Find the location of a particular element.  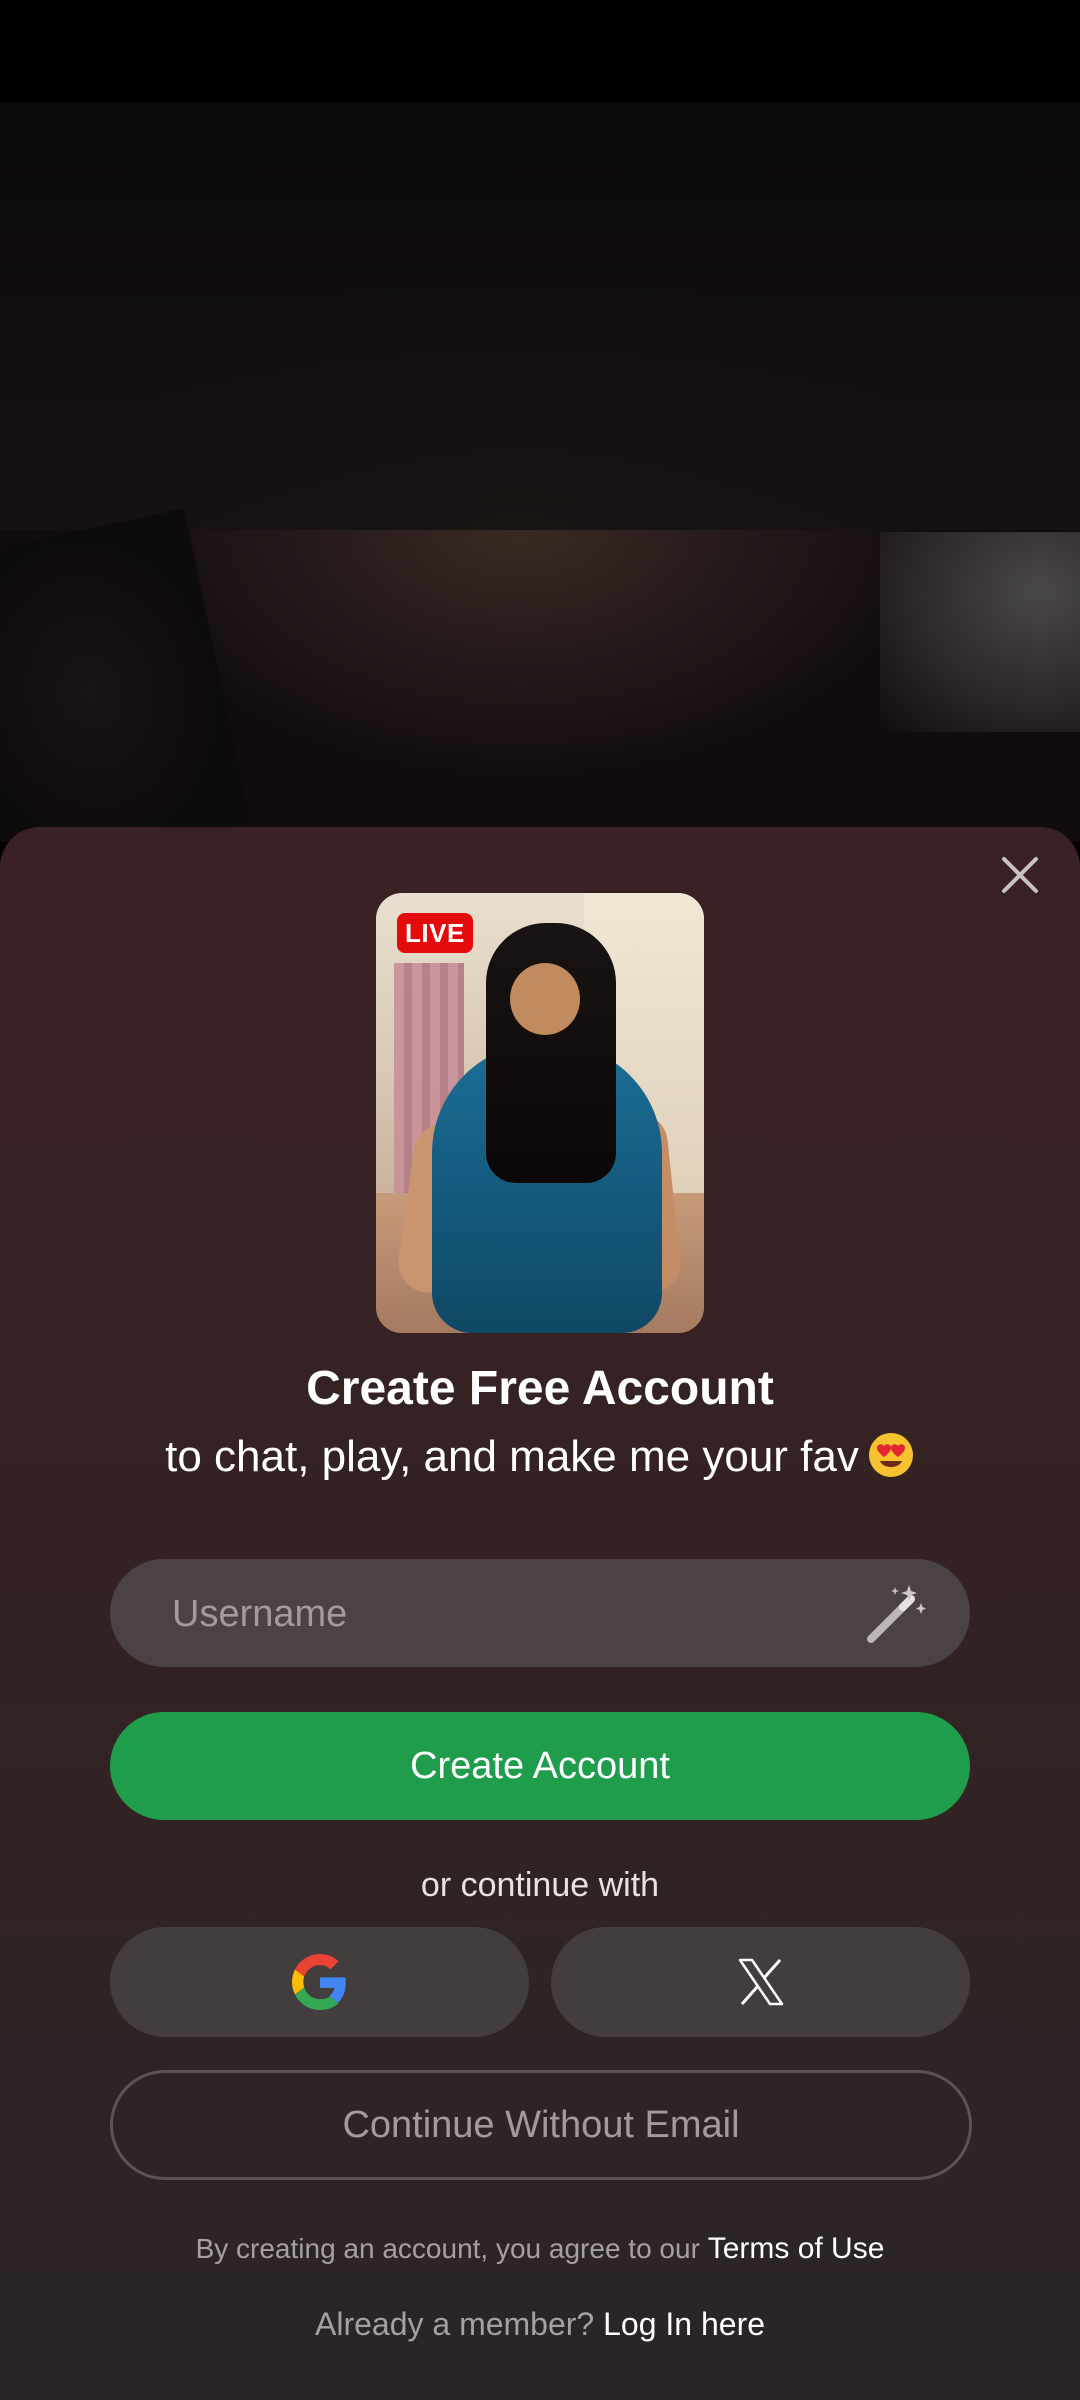

google-signin-button is located at coordinates (319, 1982).